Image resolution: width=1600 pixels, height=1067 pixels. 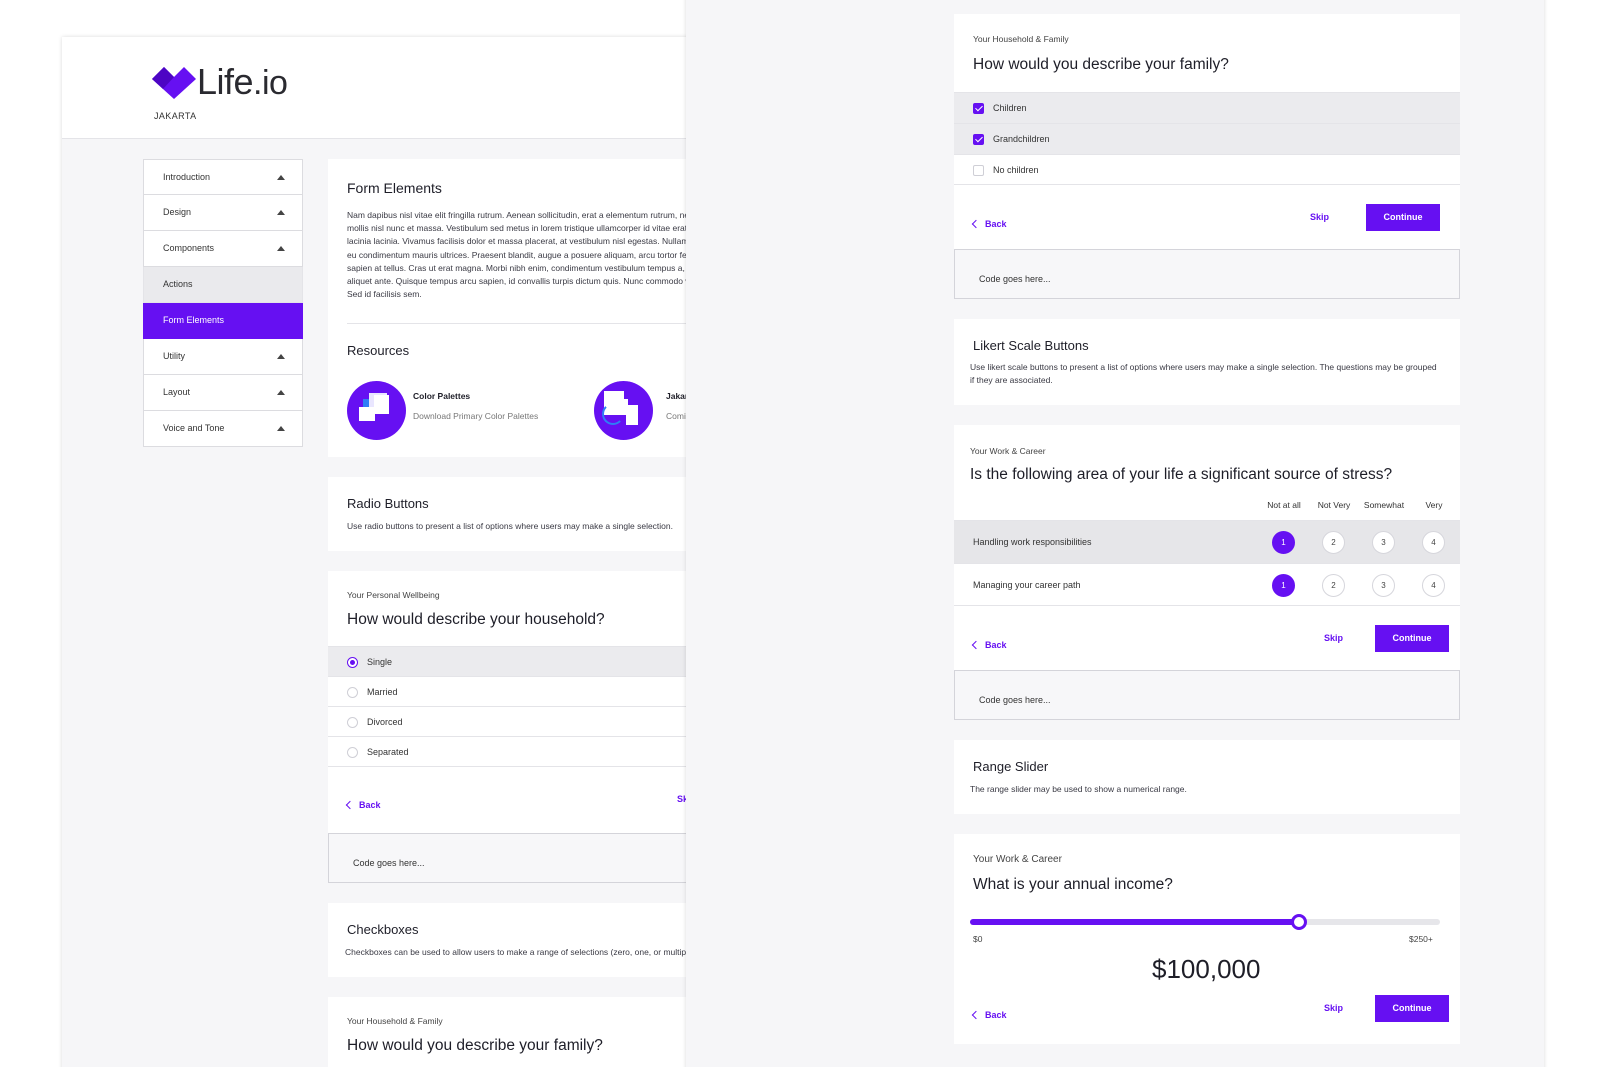 What do you see at coordinates (376, 410) in the screenshot?
I see `color-palette-icon` at bounding box center [376, 410].